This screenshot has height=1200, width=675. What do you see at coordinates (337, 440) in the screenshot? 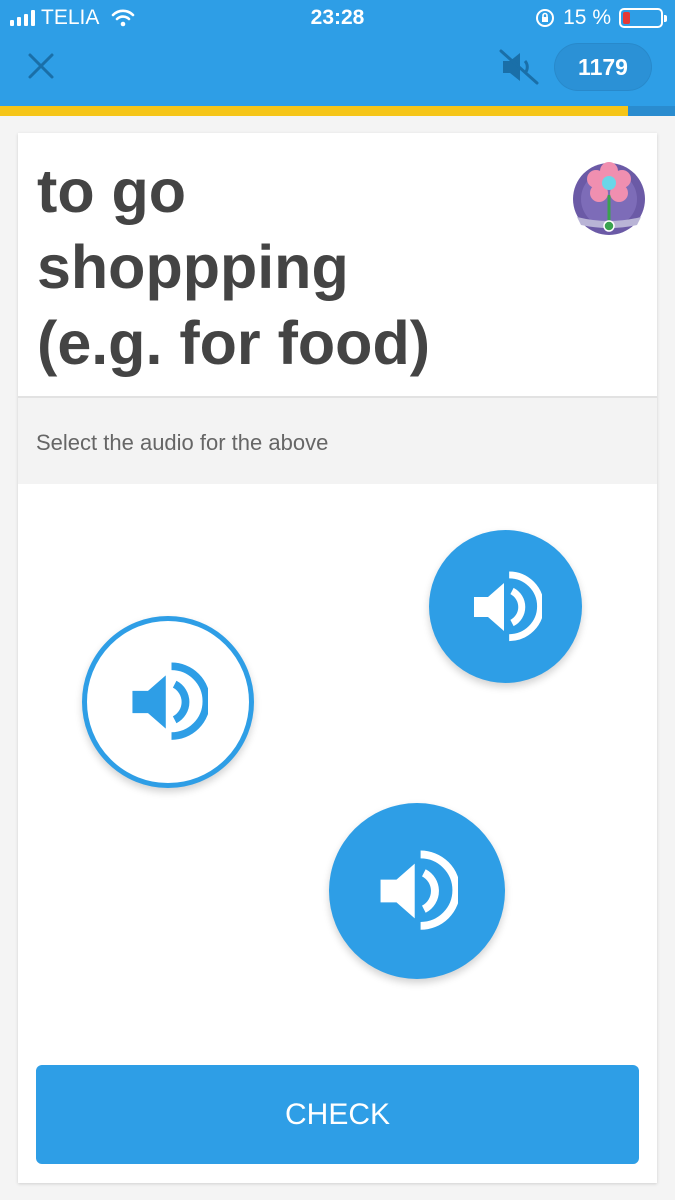
I see `instruction-band: Select the audio for the above` at bounding box center [337, 440].